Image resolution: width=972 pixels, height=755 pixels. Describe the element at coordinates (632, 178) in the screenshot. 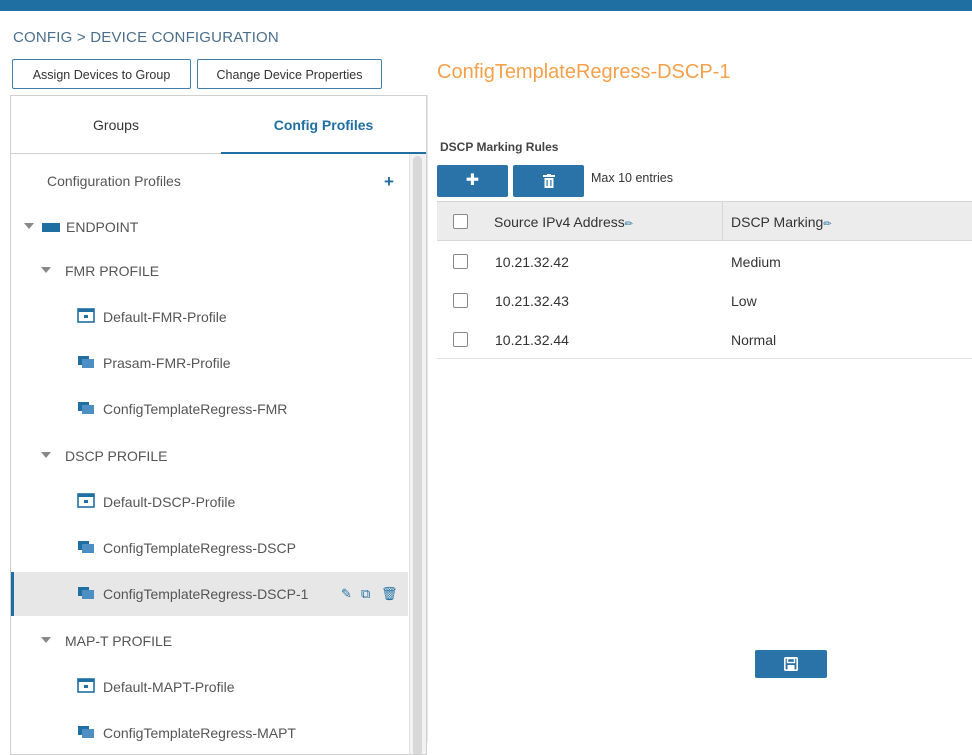

I see `max-entries-note: Max 10 entries` at that location.